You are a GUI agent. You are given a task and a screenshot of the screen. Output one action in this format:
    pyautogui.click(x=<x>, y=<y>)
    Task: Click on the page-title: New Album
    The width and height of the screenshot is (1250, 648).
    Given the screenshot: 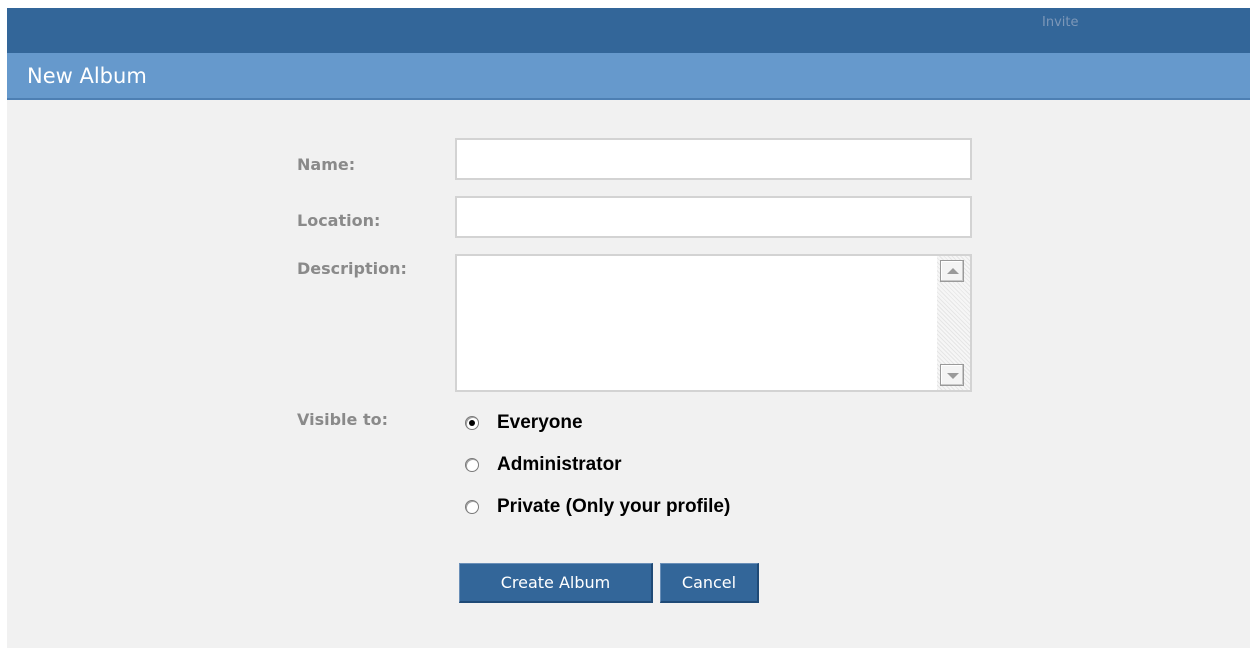 What is the action you would take?
    pyautogui.click(x=87, y=76)
    